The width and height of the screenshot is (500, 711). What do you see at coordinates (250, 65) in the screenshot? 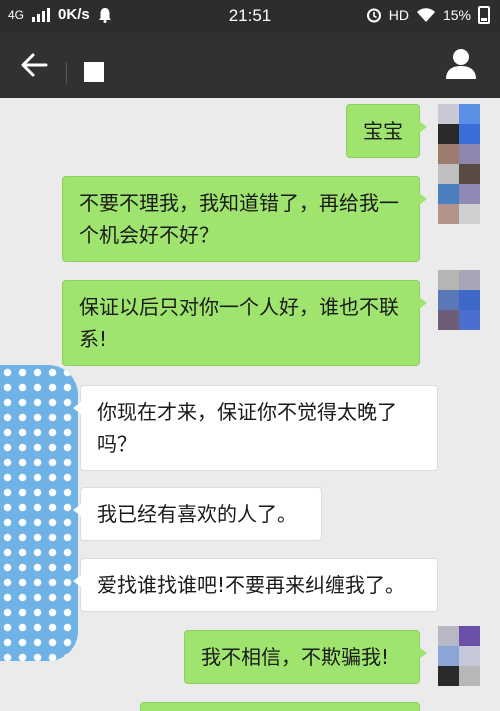
I see `chat-header` at bounding box center [250, 65].